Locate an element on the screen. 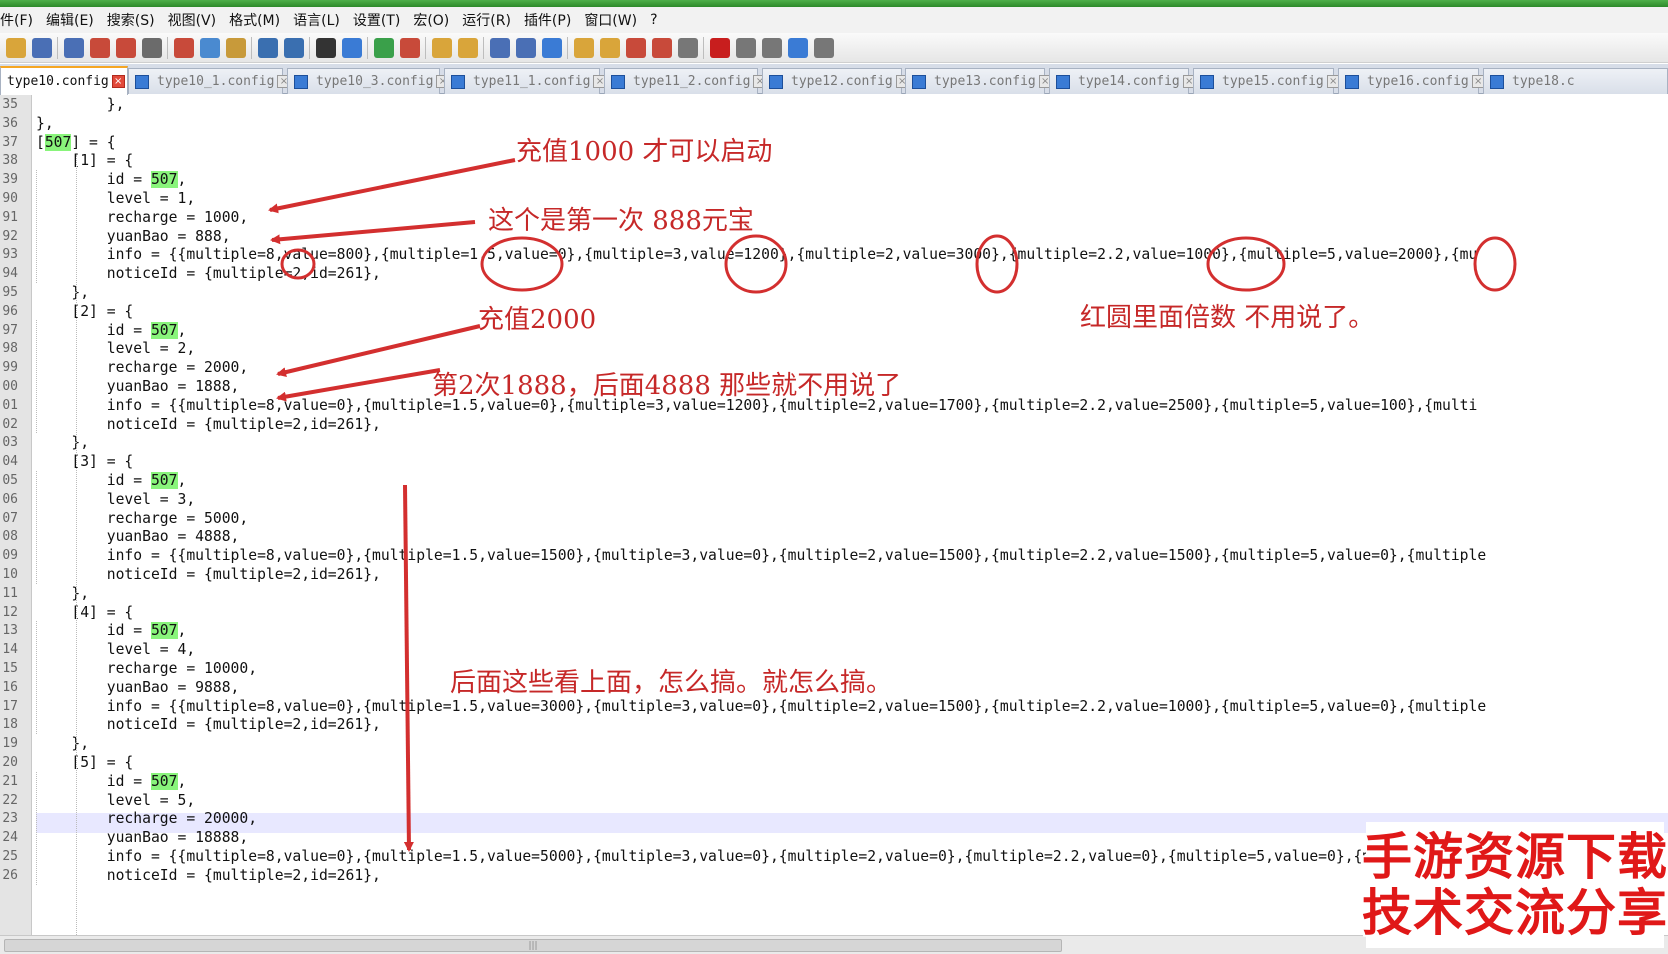  watermark: 手游资源下载 技术交流分享 is located at coordinates (1514, 885).